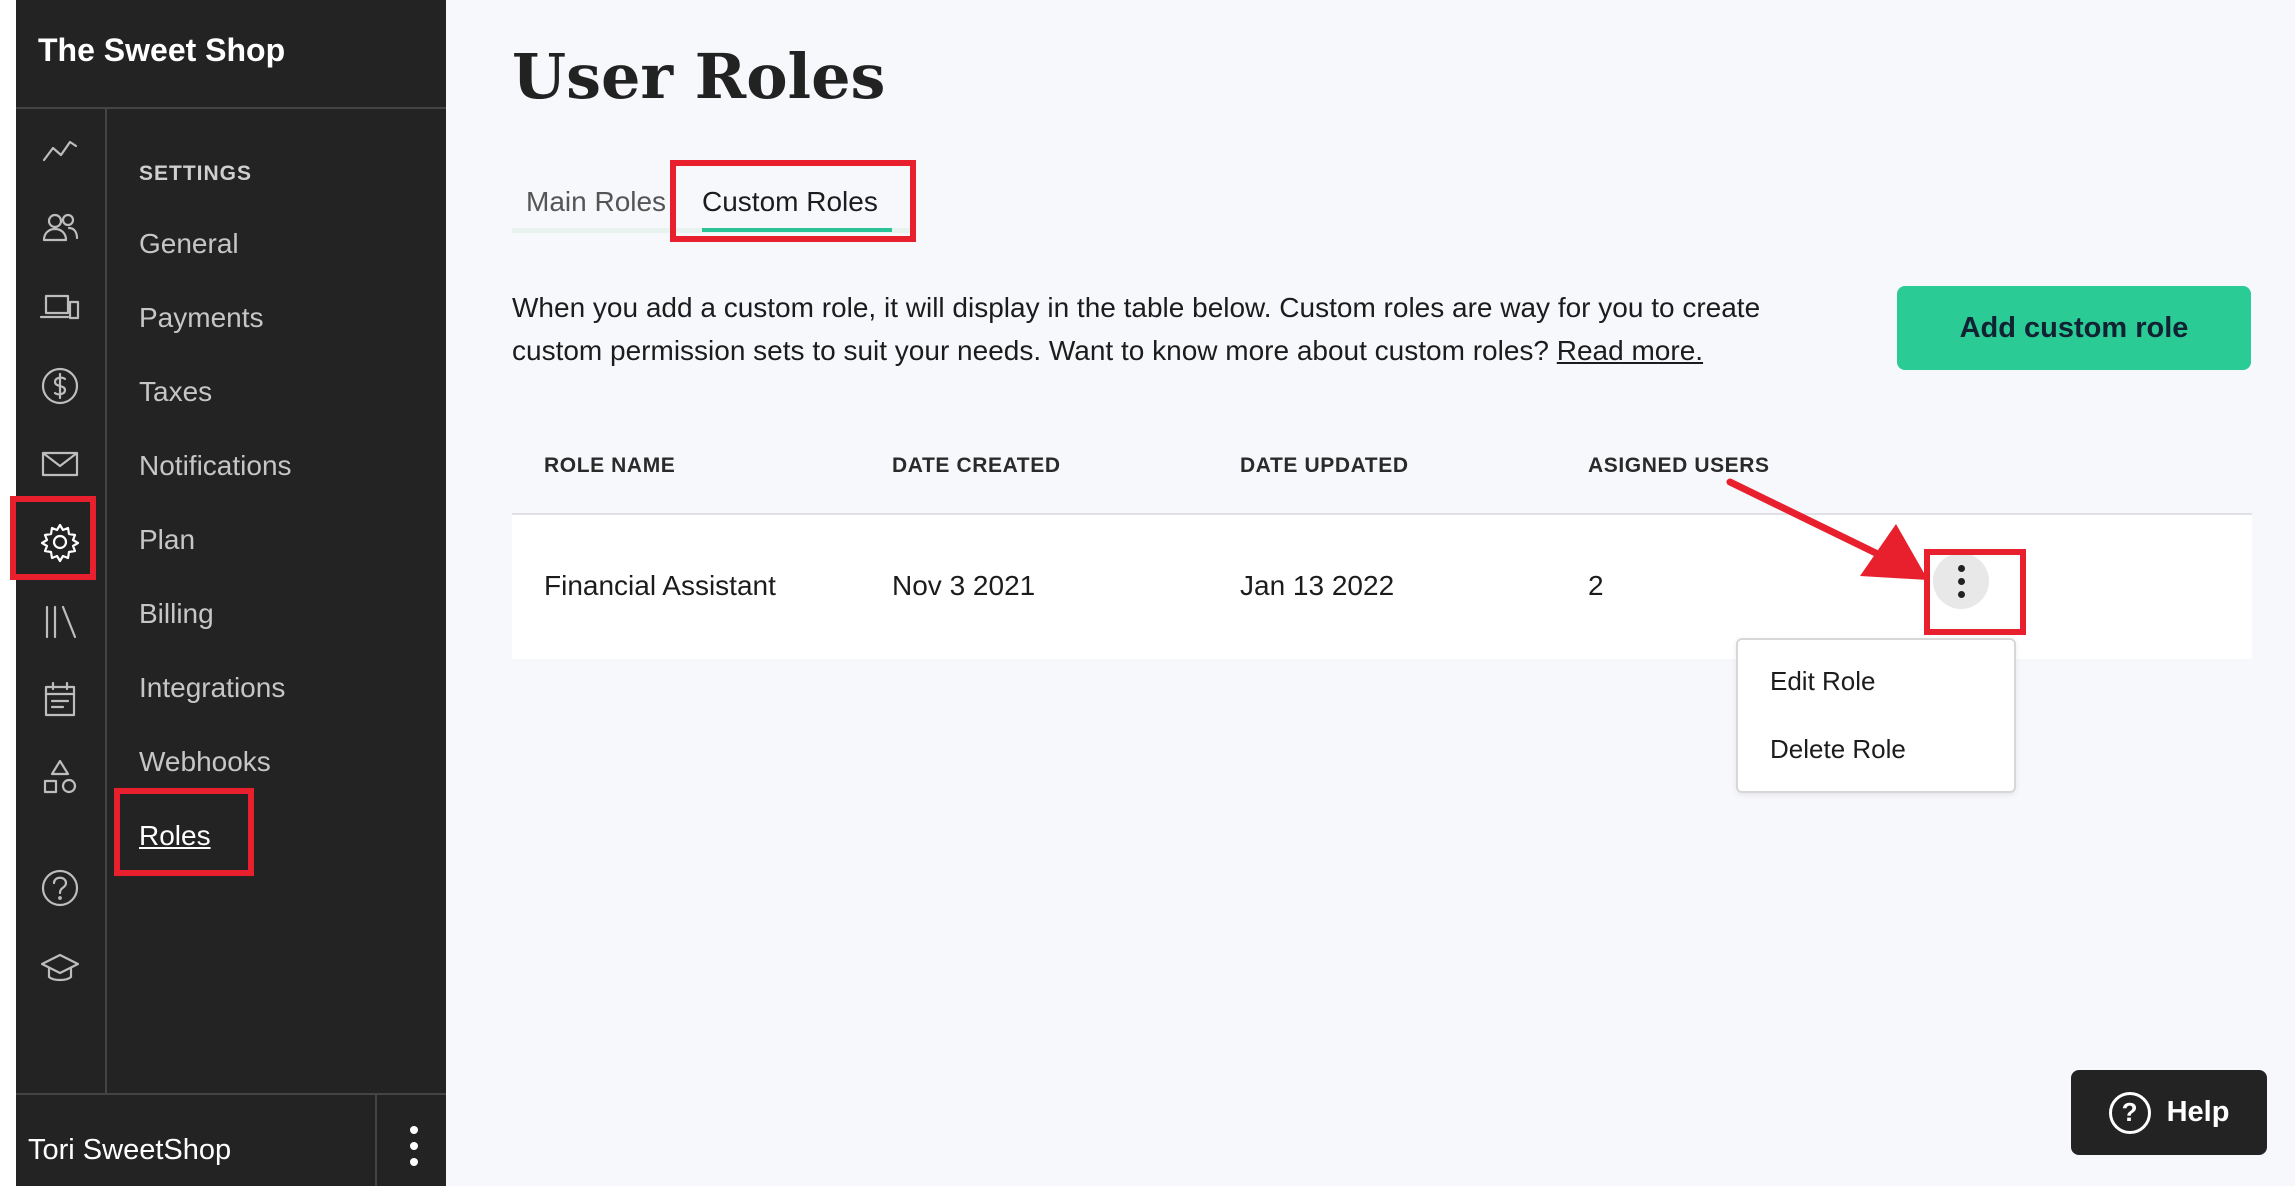 The width and height of the screenshot is (2295, 1186). Describe the element at coordinates (167, 540) in the screenshot. I see `nav-item-plan: Plan` at that location.